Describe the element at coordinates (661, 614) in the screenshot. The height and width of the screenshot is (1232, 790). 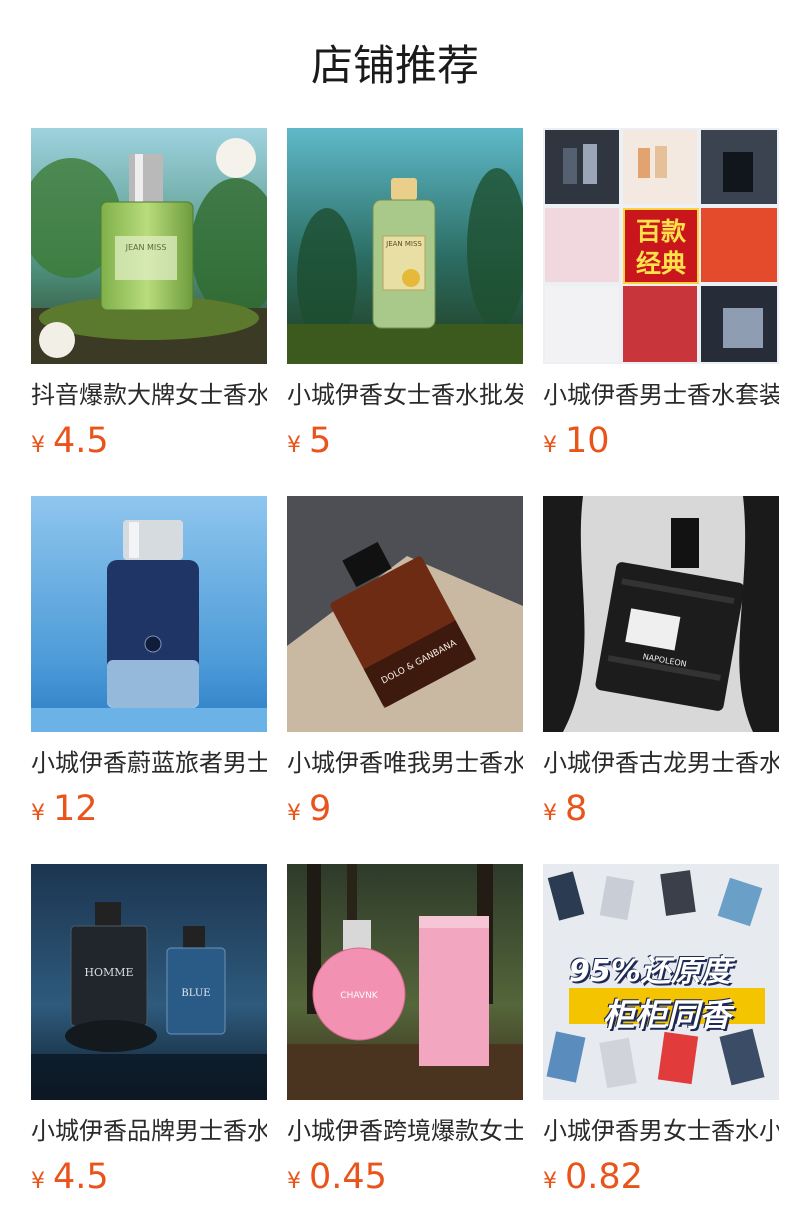
I see `black-perfume-bottle-icon: NAPOLEON` at that location.